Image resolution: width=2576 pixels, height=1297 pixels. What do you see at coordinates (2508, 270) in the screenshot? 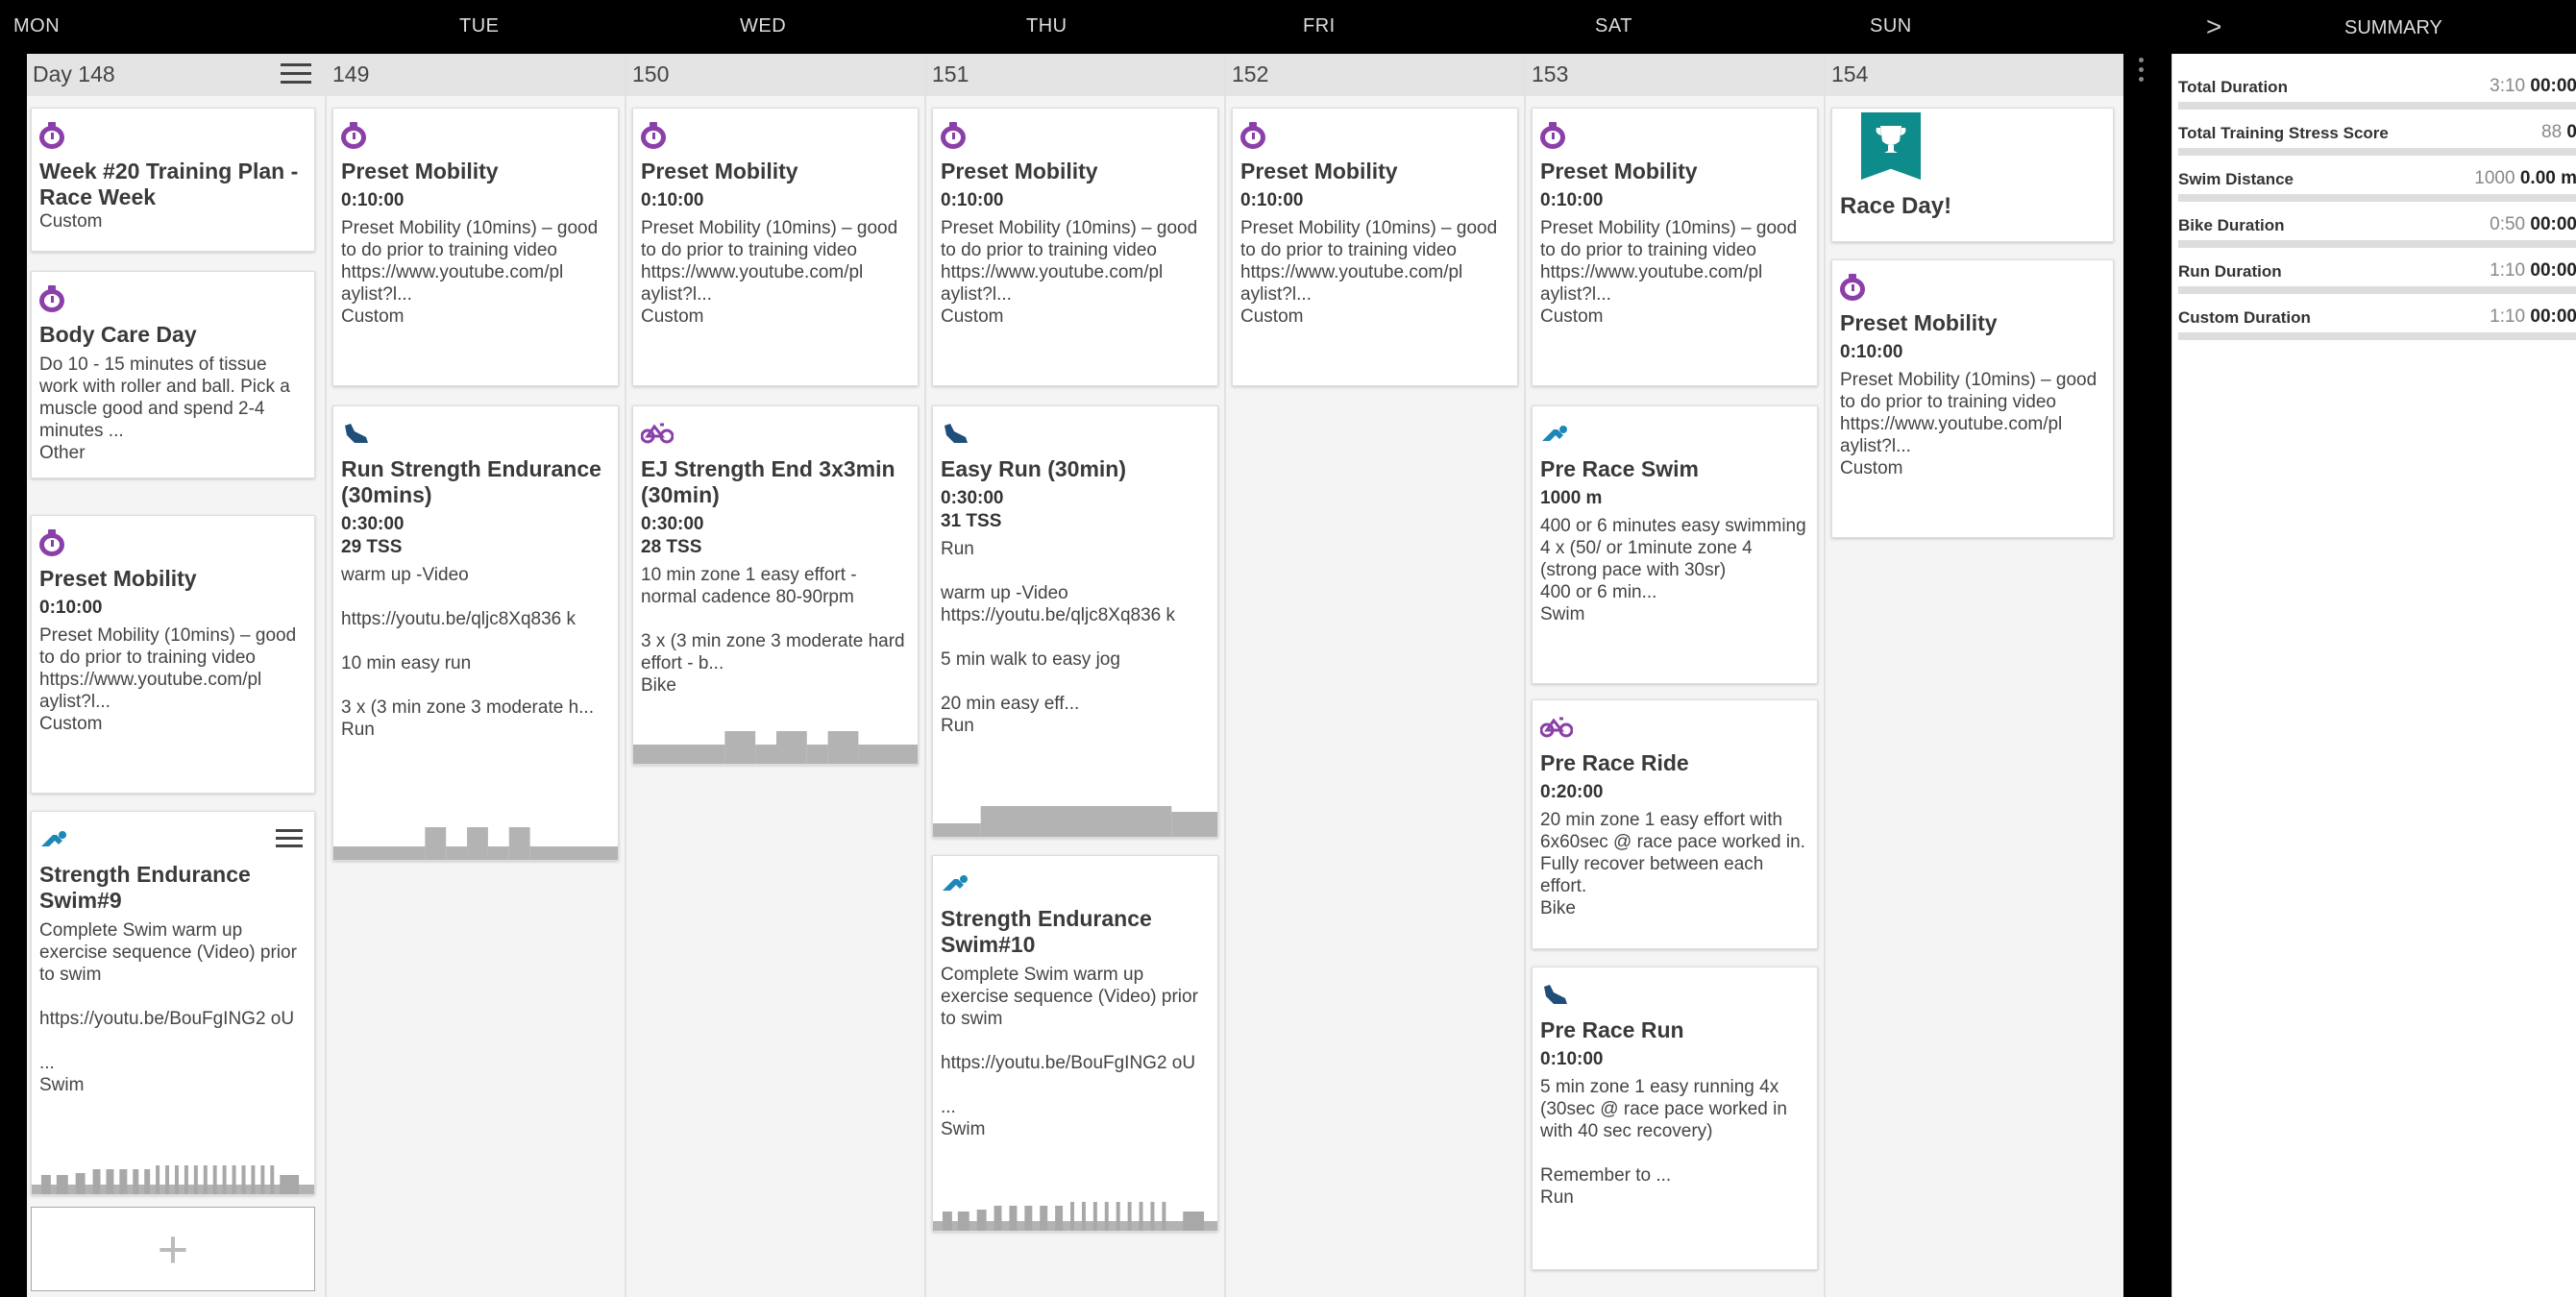
I see `summary-planned-value: 1:10` at bounding box center [2508, 270].